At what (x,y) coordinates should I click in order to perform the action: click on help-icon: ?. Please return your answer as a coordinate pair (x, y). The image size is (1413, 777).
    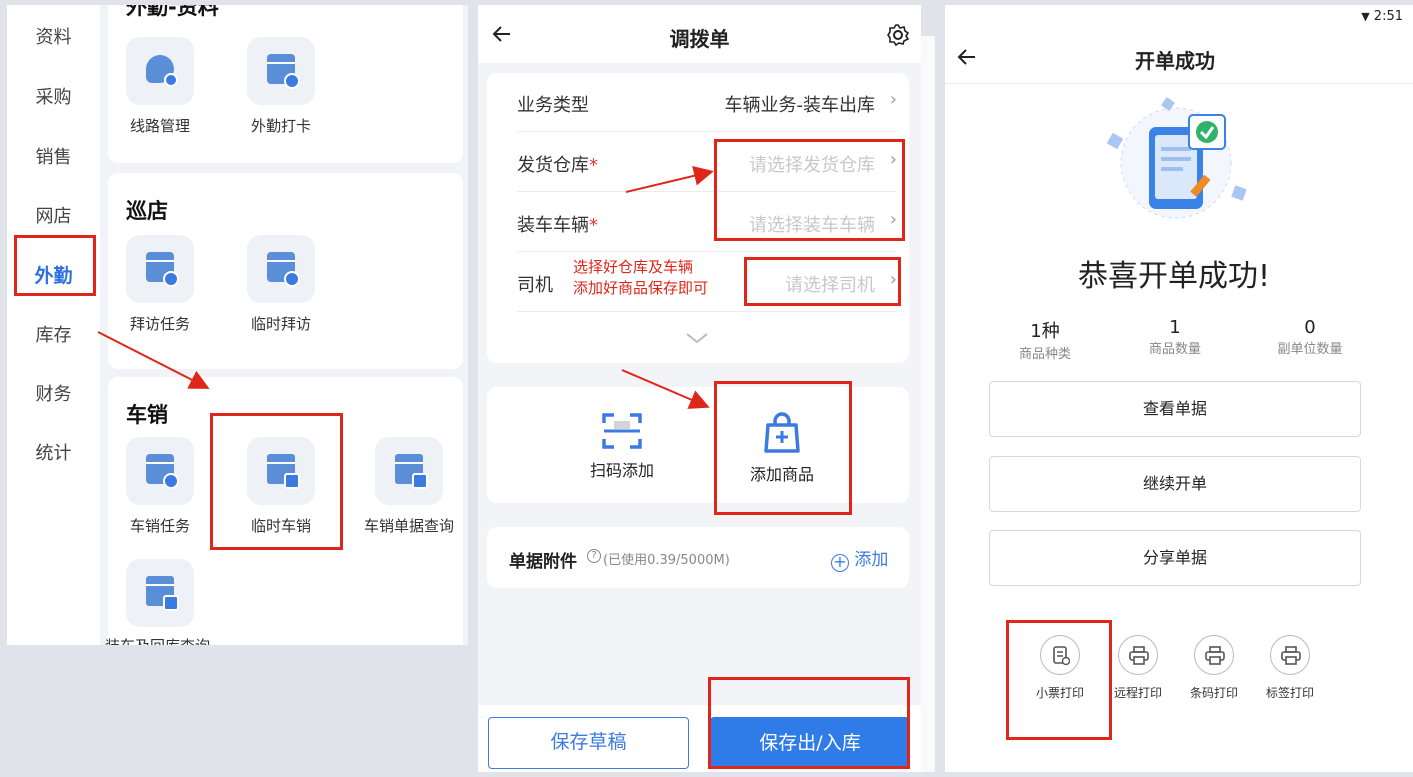
    Looking at the image, I should click on (594, 556).